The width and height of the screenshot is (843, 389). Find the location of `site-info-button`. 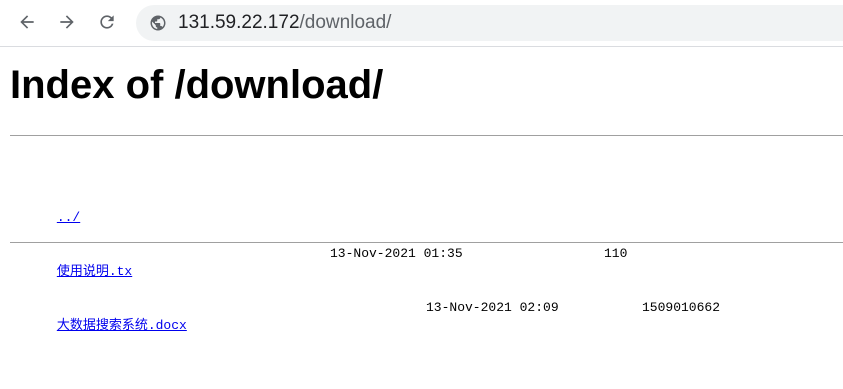

site-info-button is located at coordinates (158, 23).